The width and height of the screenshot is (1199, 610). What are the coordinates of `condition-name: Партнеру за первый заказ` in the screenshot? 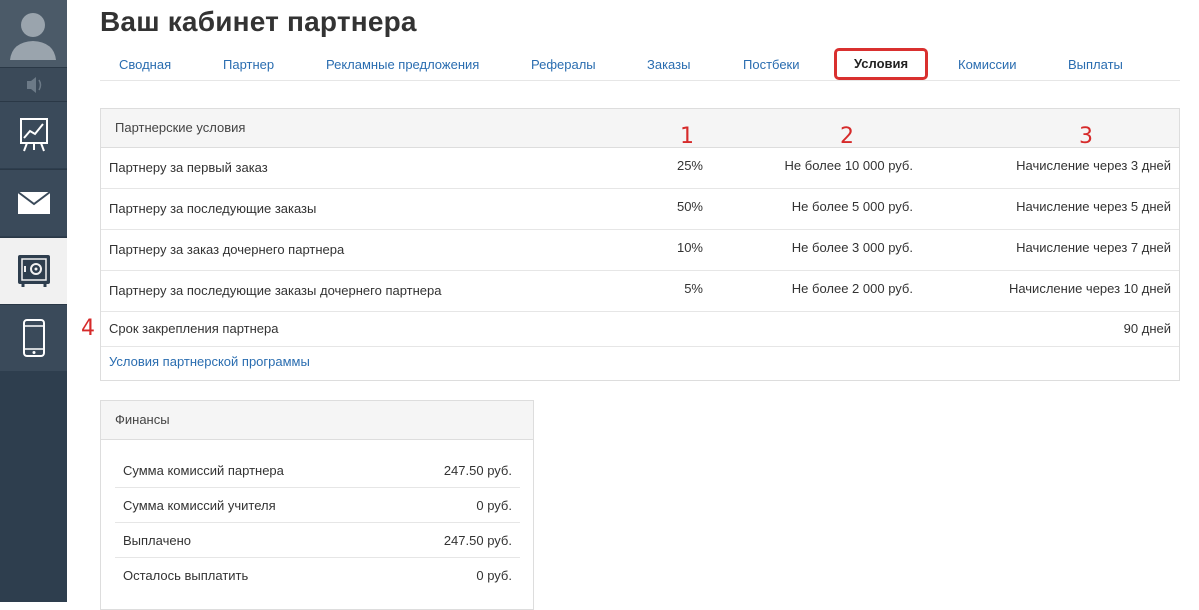 It's located at (188, 167).